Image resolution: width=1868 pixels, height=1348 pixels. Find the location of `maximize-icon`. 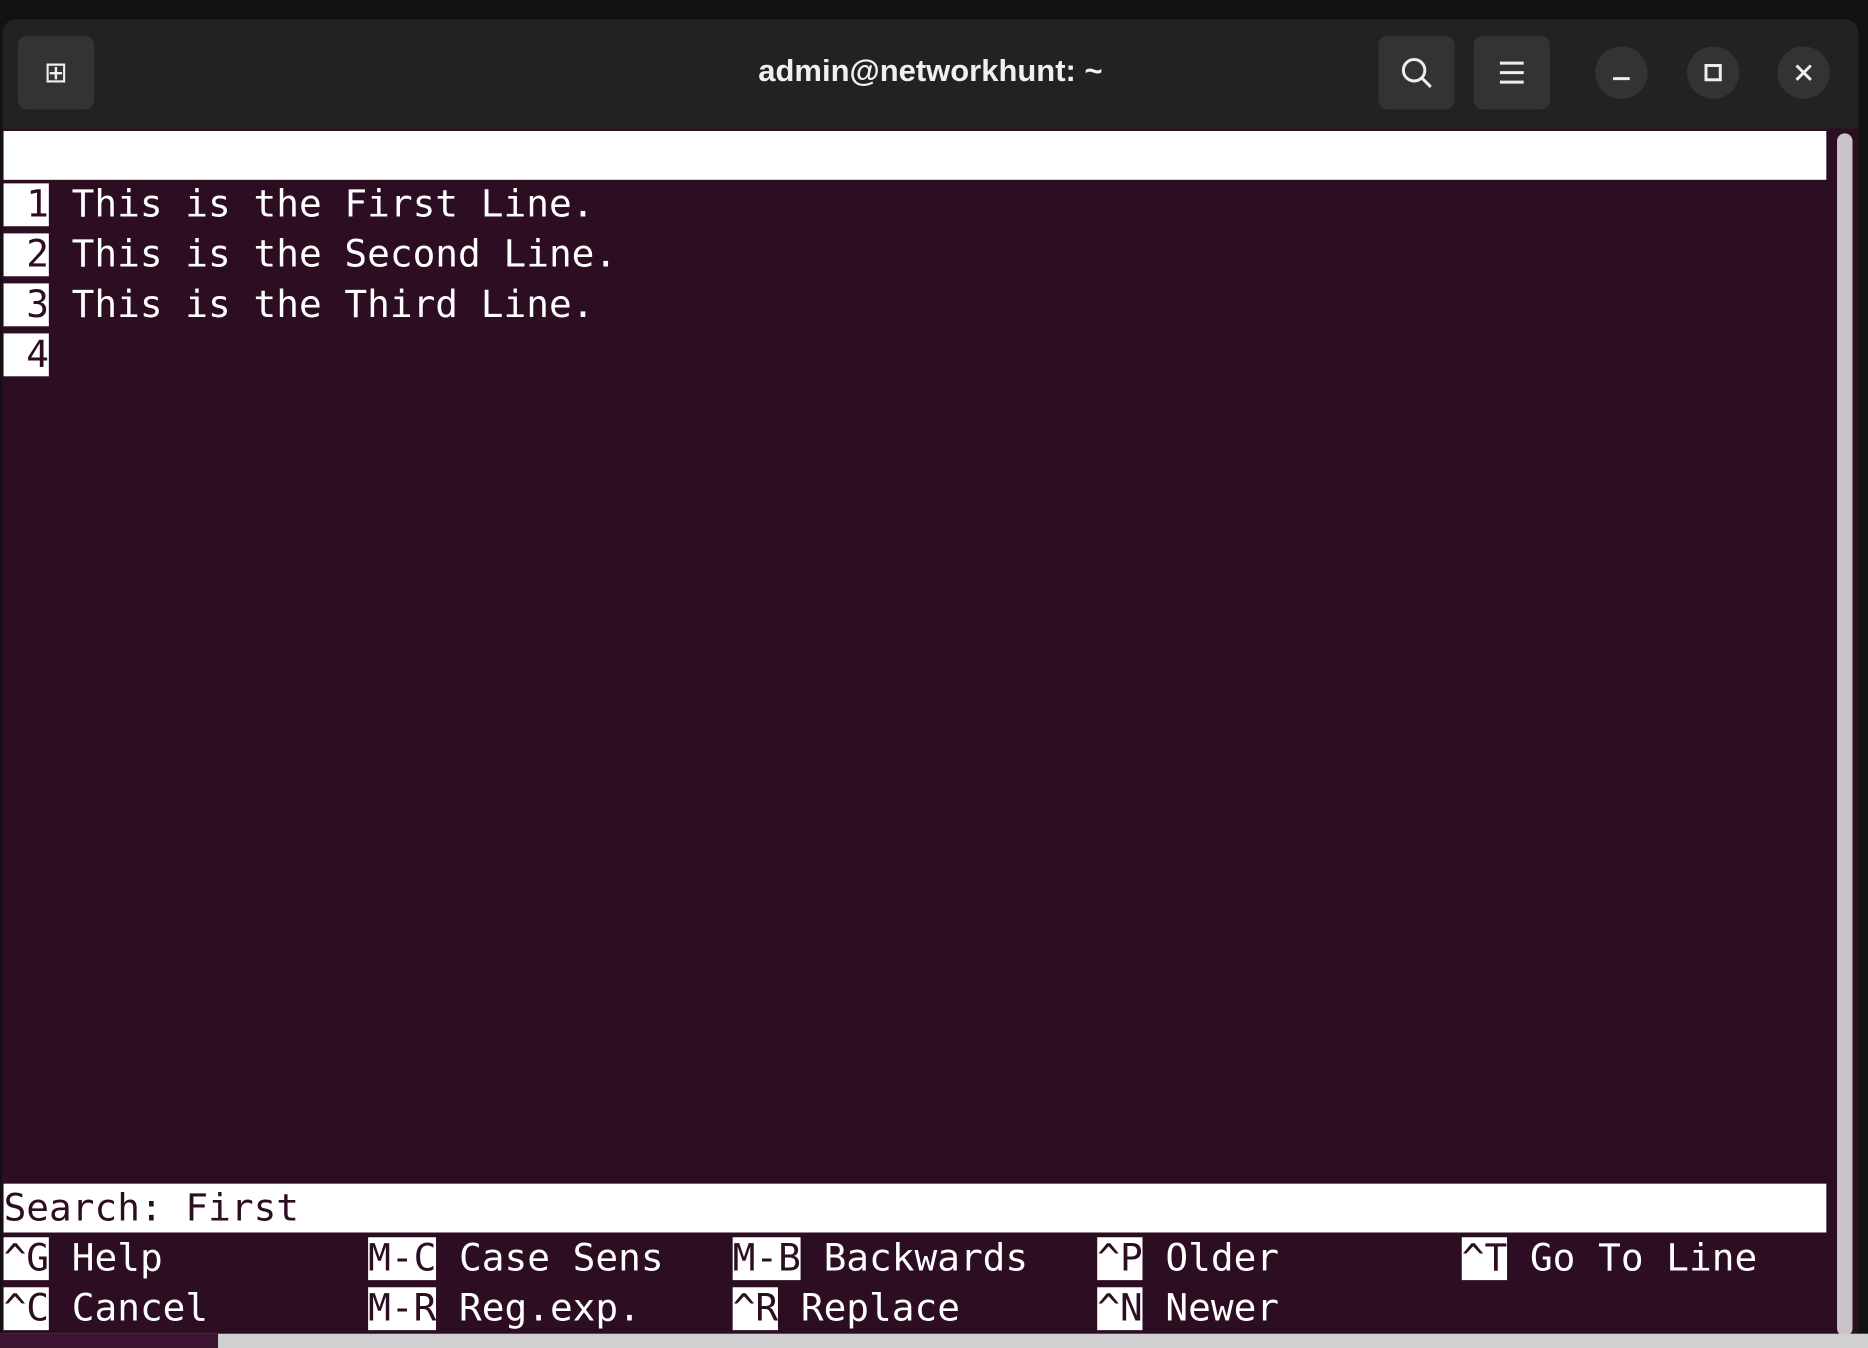

maximize-icon is located at coordinates (1713, 73).